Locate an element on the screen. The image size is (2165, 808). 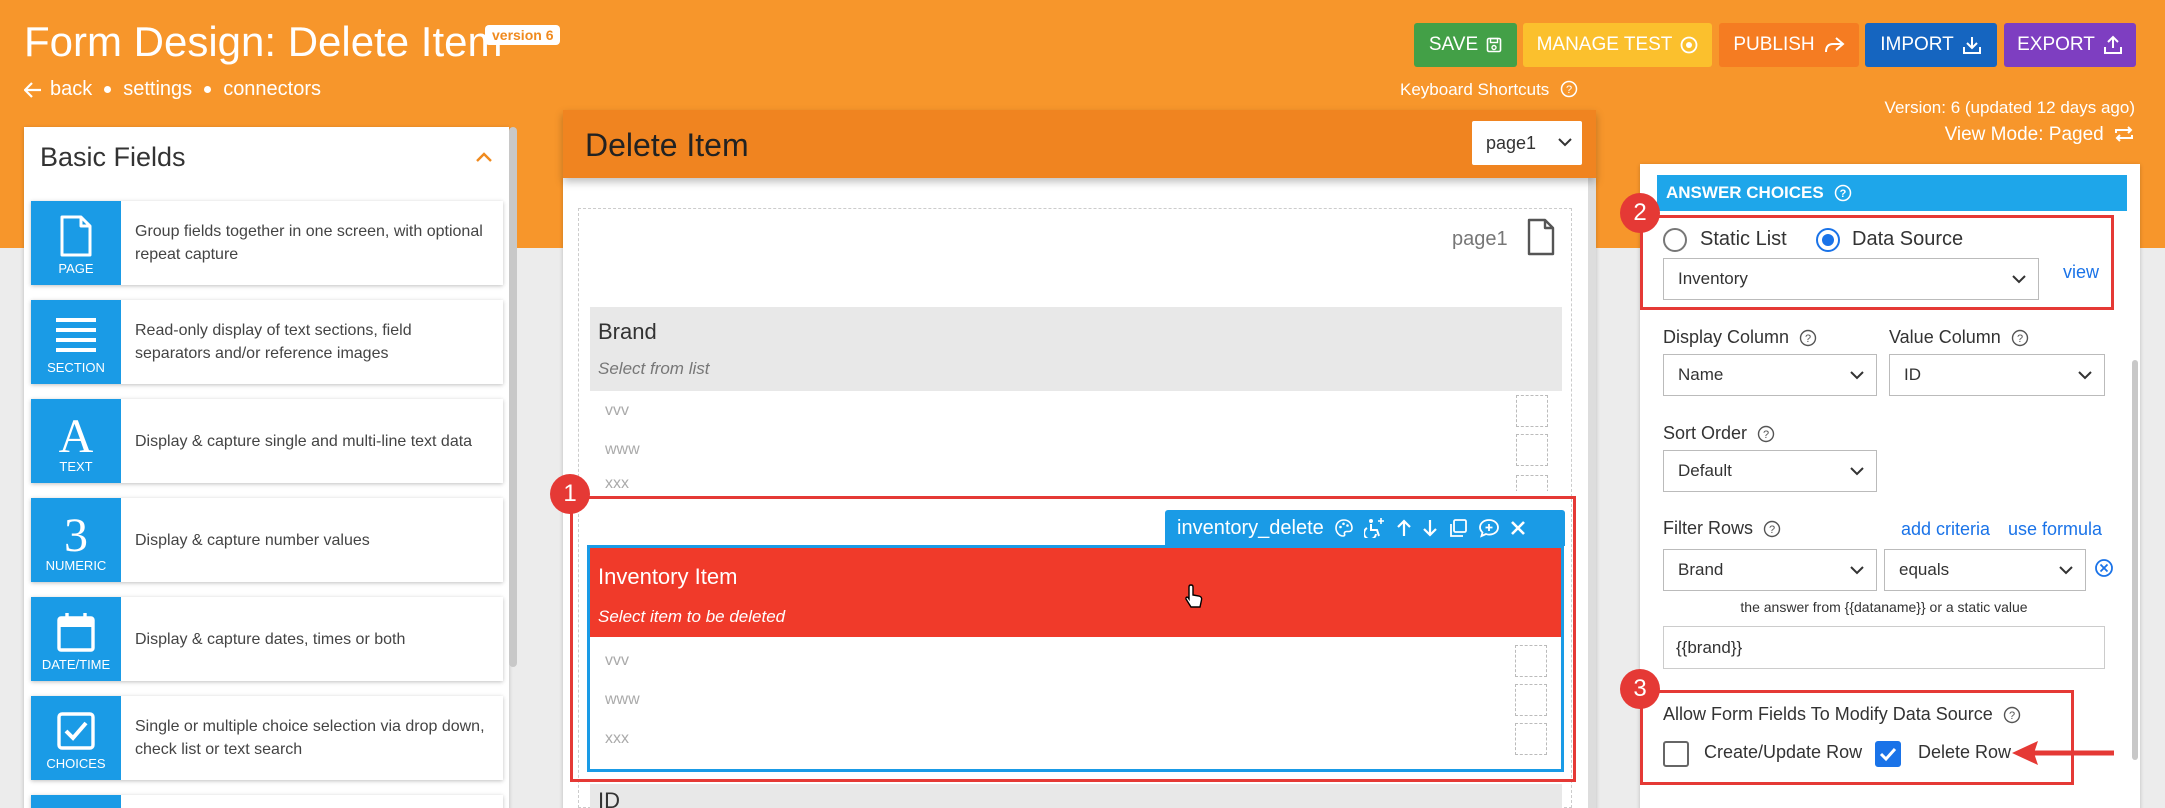
save-label: SAVE is located at coordinates (1453, 44).